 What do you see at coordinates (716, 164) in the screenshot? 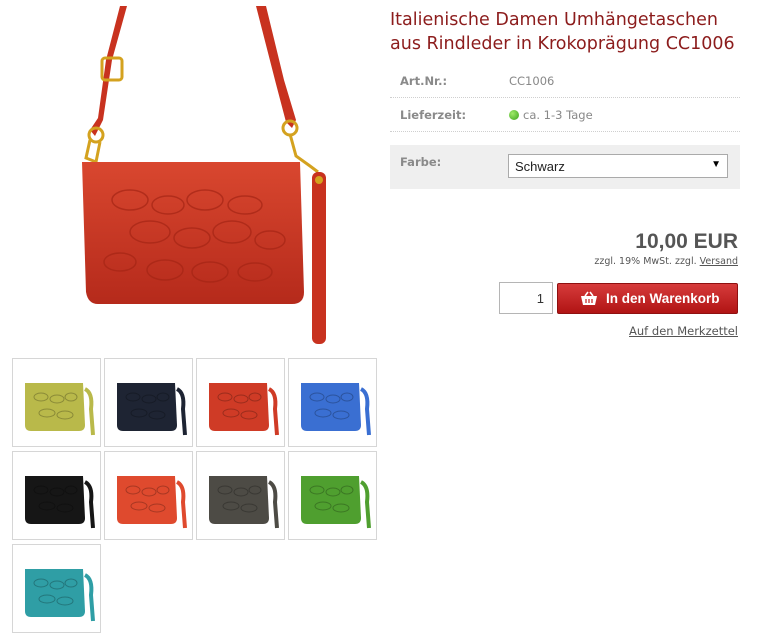
I see `dropdown-arrow-icon: ▼` at bounding box center [716, 164].